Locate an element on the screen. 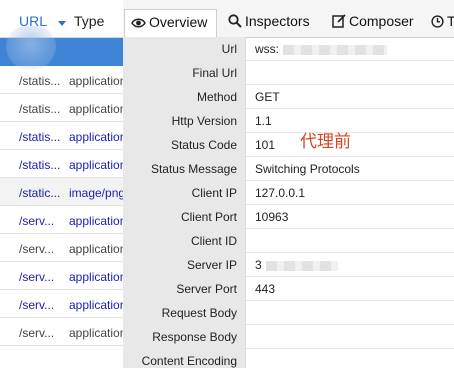 The width and height of the screenshot is (454, 368). property-value-text: 10963 is located at coordinates (272, 217).